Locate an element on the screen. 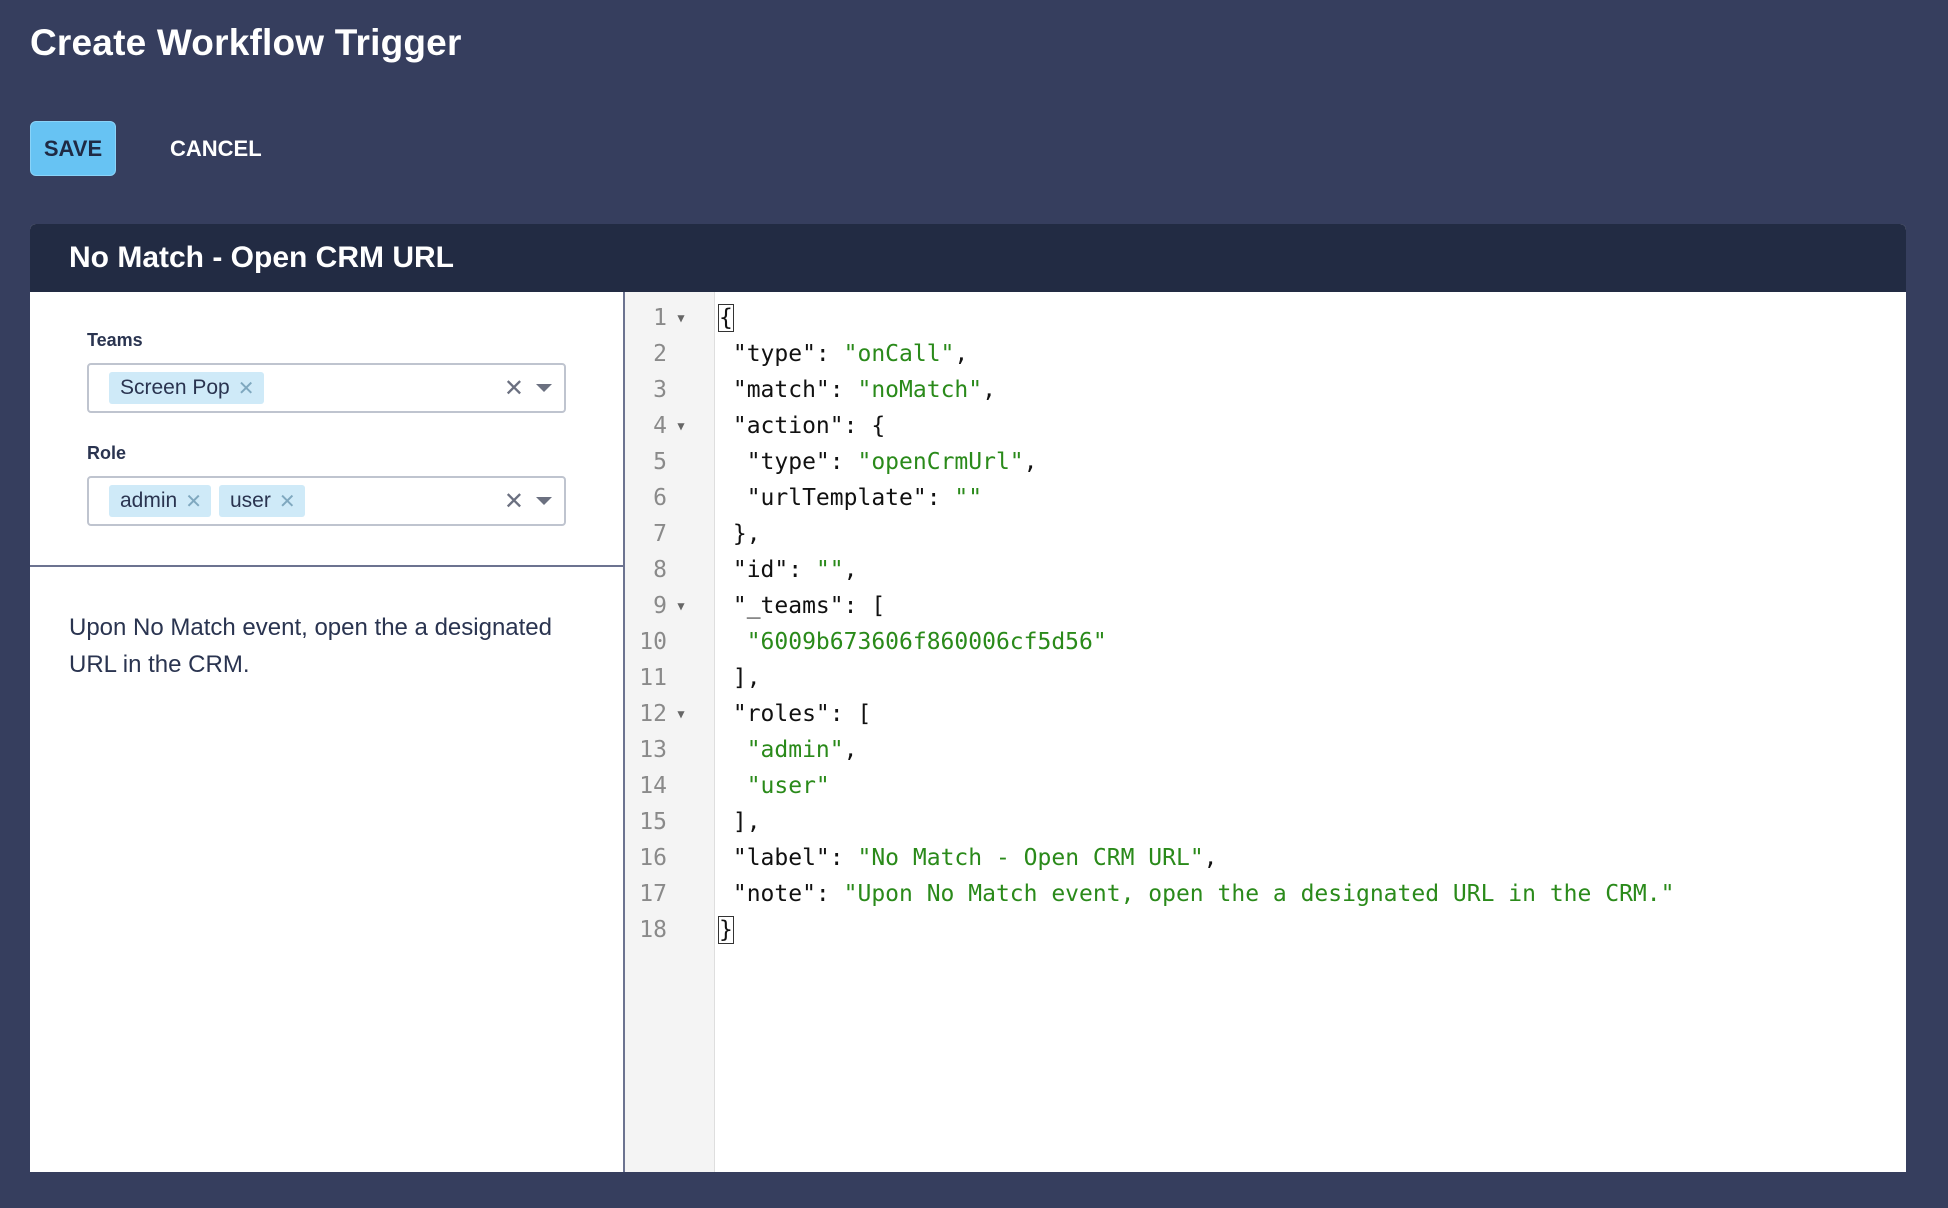  role-chip-label: admin is located at coordinates (149, 500).